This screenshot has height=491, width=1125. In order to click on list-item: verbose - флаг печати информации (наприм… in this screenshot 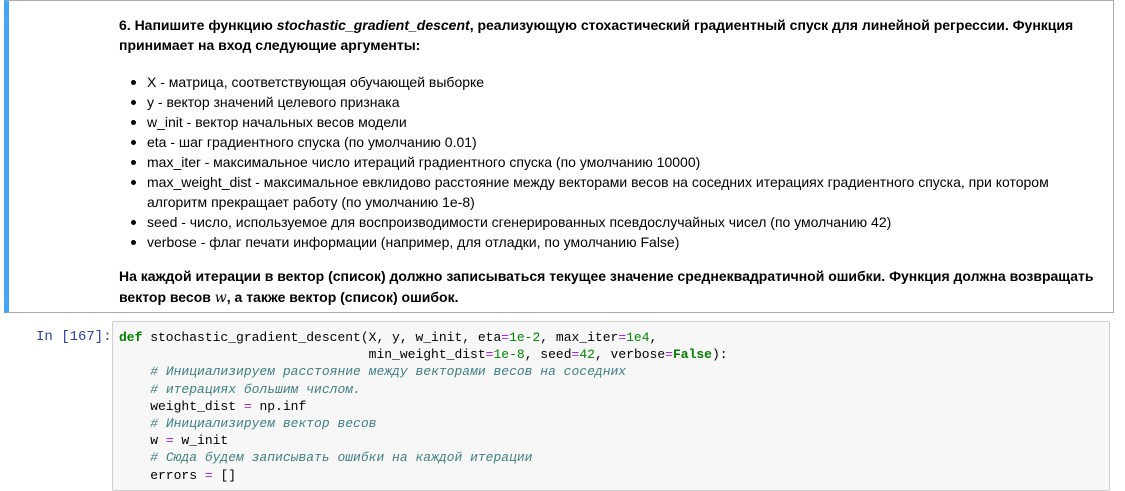, I will do `click(617, 242)`.